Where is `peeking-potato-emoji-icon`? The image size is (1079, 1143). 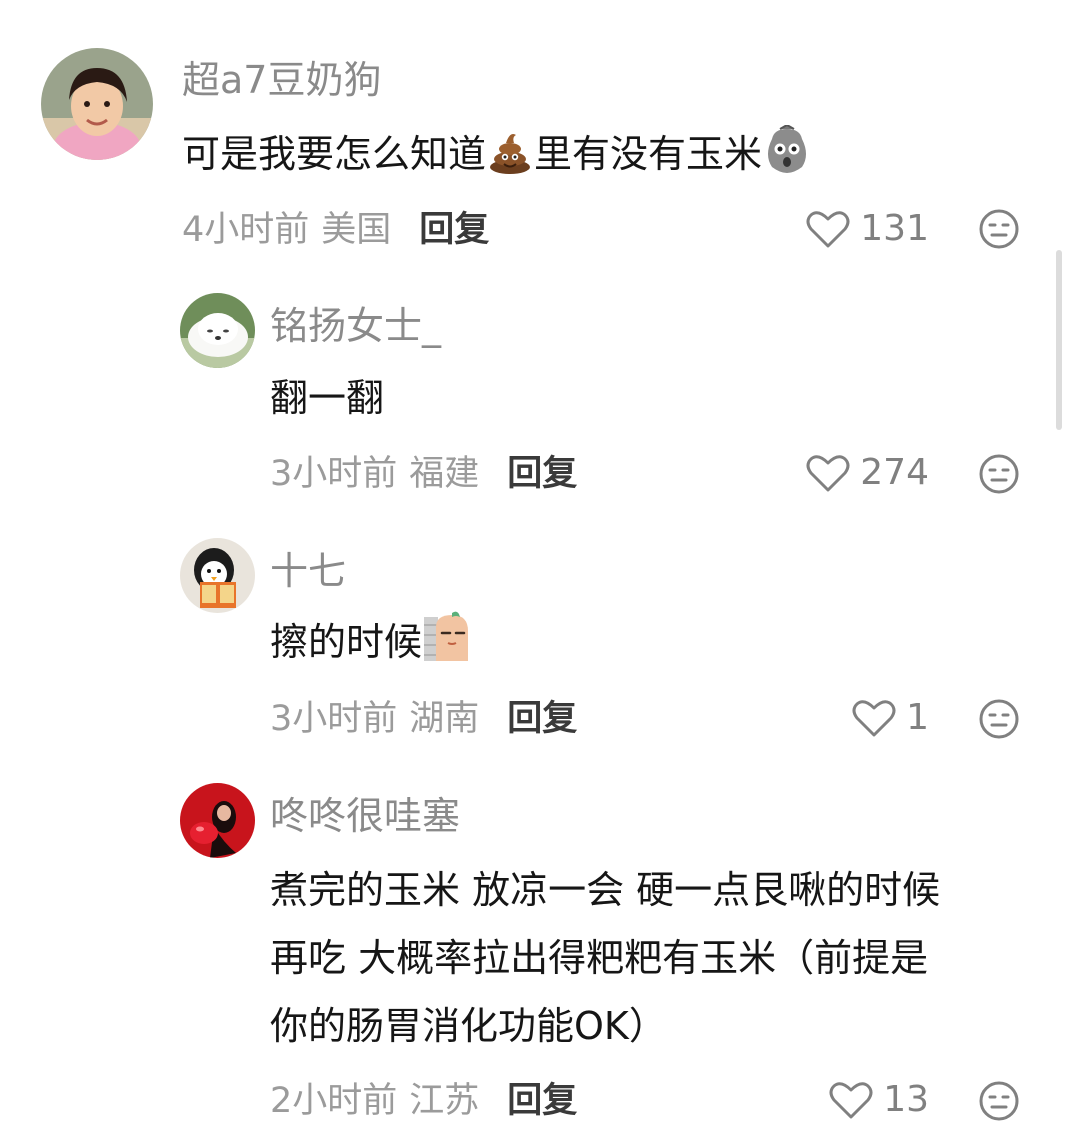
peeking-potato-emoji-icon is located at coordinates (447, 647).